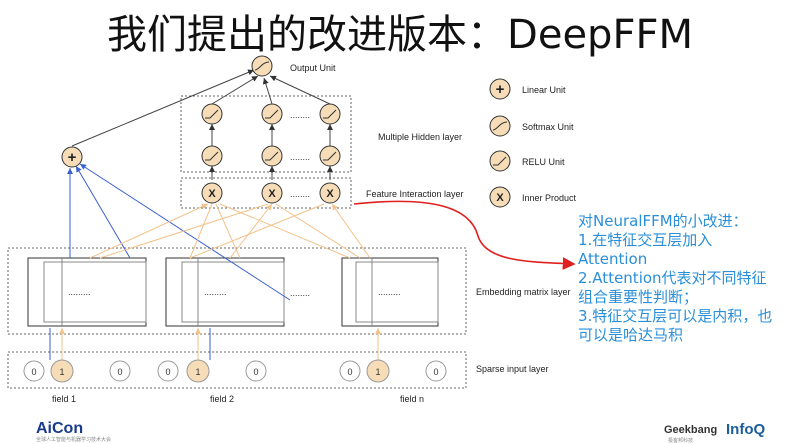  Describe the element at coordinates (237, 370) in the screenshot. I see `sparse-input-box` at that location.